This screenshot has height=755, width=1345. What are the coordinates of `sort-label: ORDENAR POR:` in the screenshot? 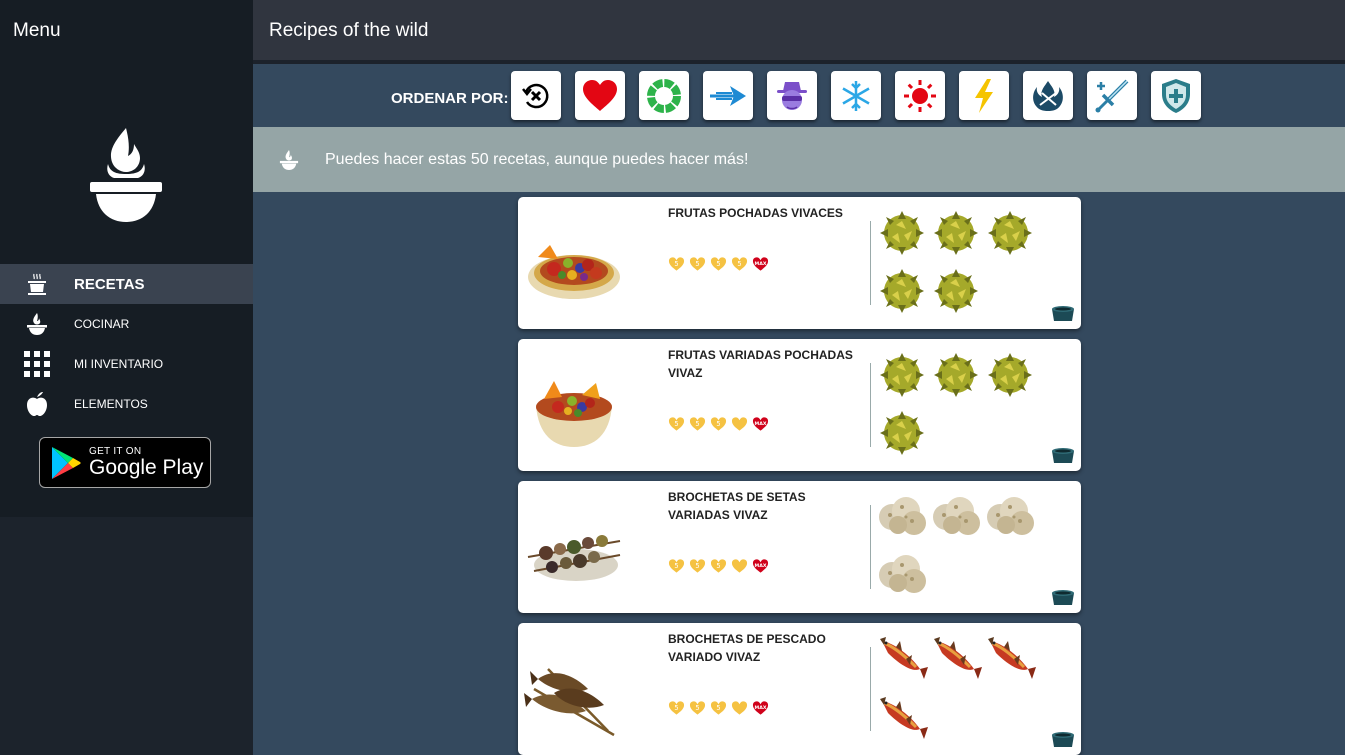 It's located at (450, 98).